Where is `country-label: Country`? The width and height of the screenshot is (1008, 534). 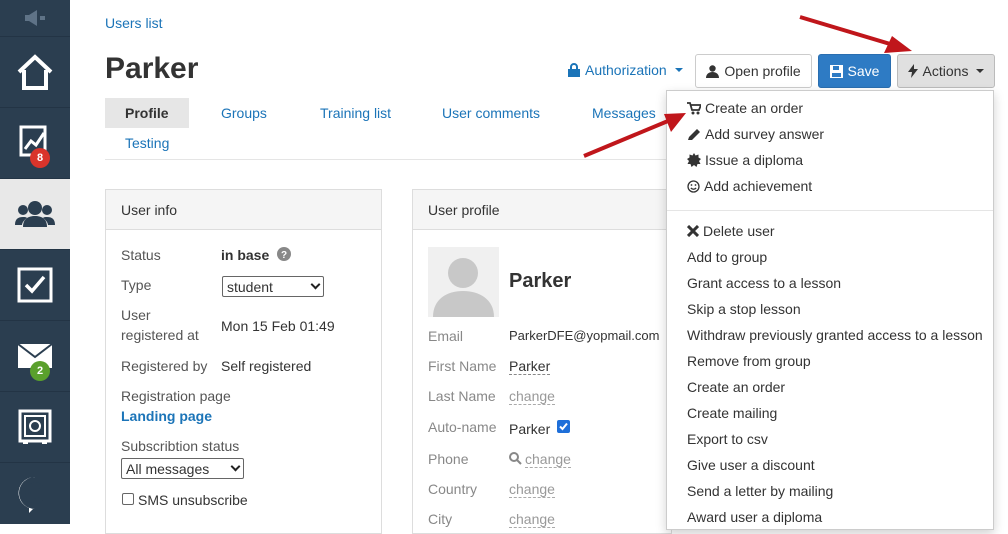
country-label: Country is located at coordinates (452, 489).